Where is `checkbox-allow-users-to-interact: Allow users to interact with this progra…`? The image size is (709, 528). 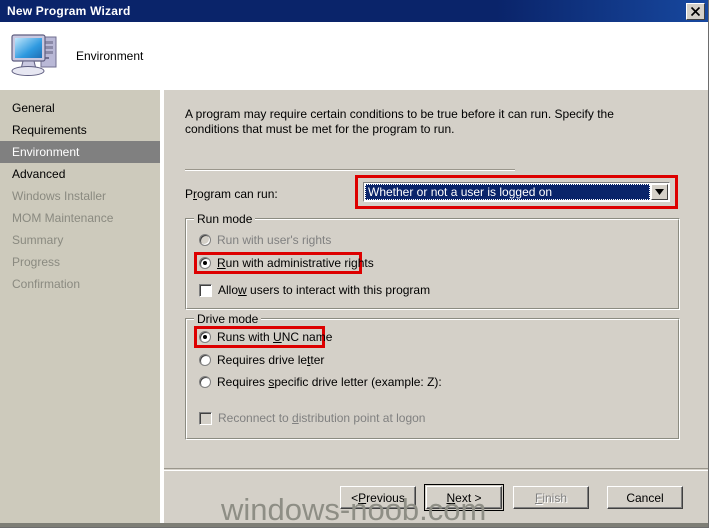
checkbox-allow-users-to-interact: Allow users to interact with this progra… is located at coordinates (314, 290).